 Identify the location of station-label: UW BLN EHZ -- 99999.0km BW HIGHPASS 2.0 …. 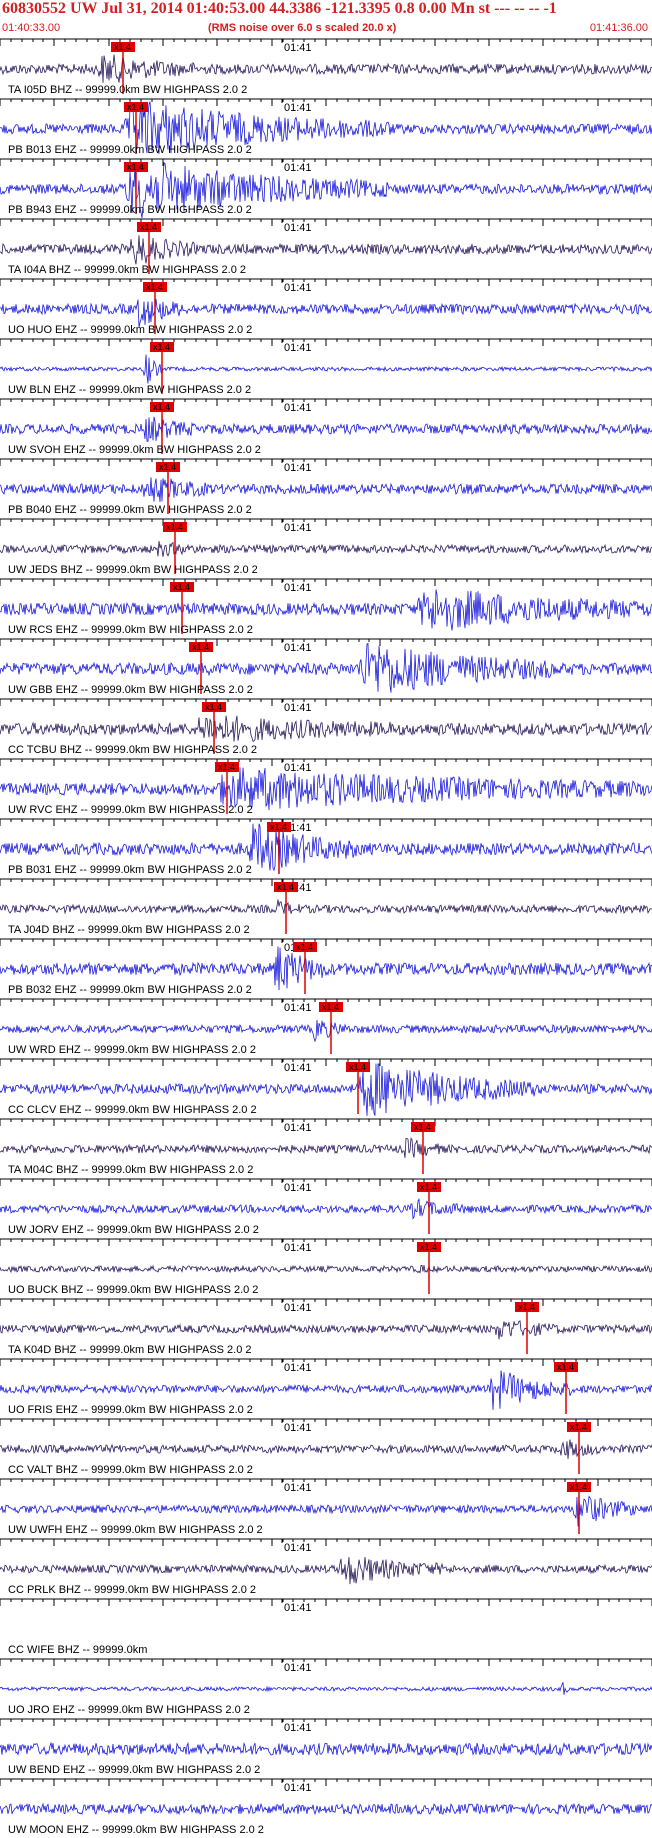
(129, 390).